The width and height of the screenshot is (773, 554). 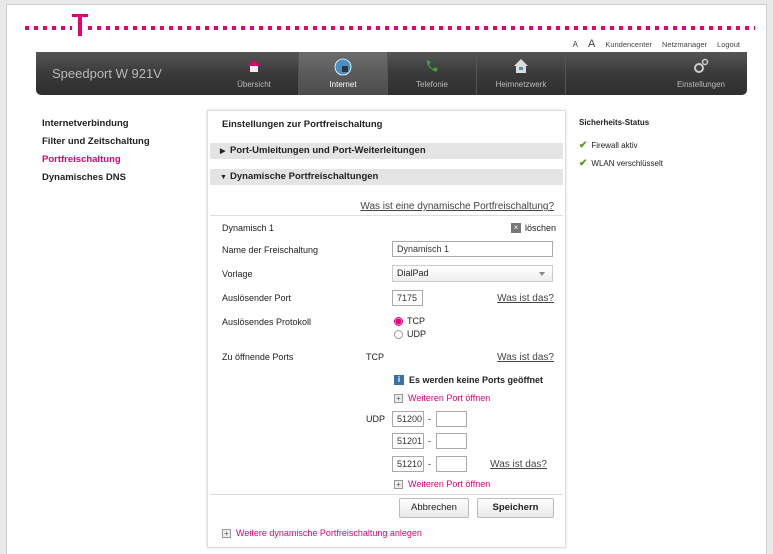 I want to click on security-status-title: Sicherheits-Status, so click(x=614, y=122).